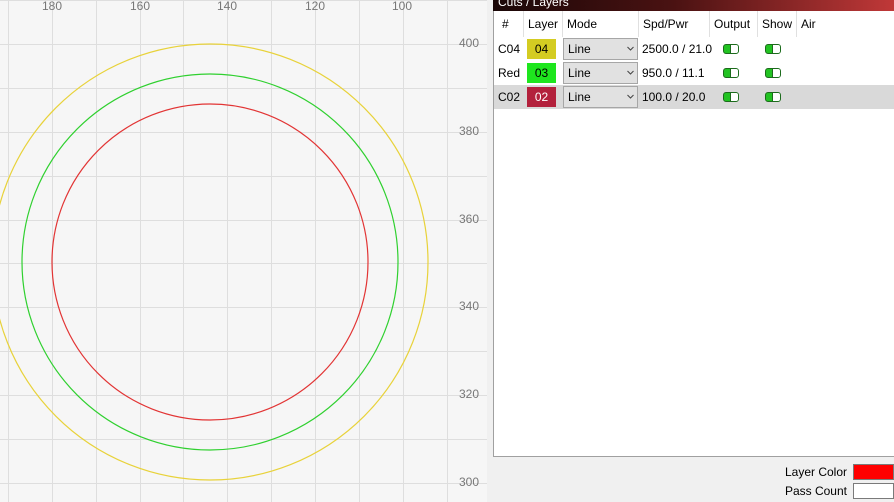 Image resolution: width=894 pixels, height=502 pixels. Describe the element at coordinates (541, 73) in the screenshot. I see `layer-color-swatch: 03` at that location.